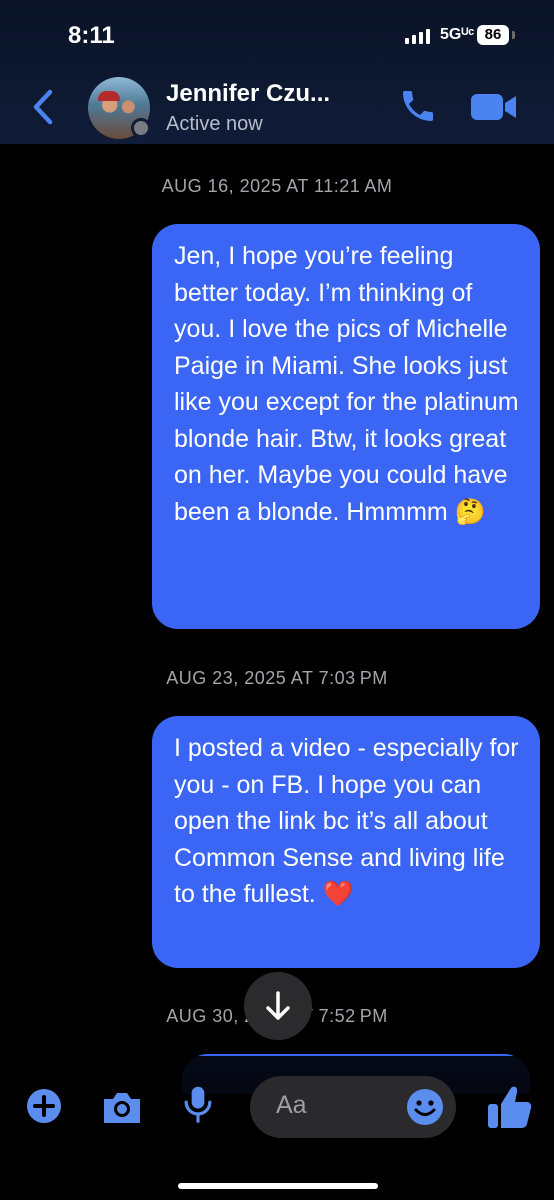 The width and height of the screenshot is (554, 1200). Describe the element at coordinates (493, 35) in the screenshot. I see `battery-icon: 86` at that location.